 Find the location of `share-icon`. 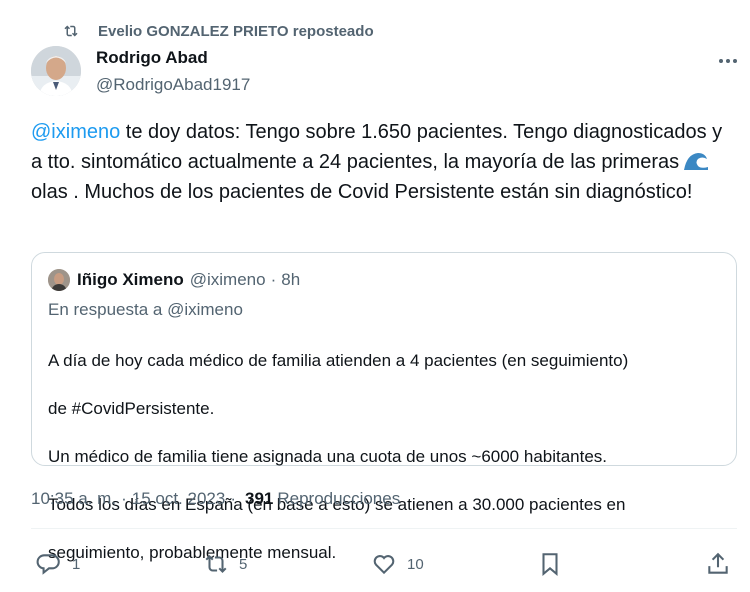

share-icon is located at coordinates (718, 563).